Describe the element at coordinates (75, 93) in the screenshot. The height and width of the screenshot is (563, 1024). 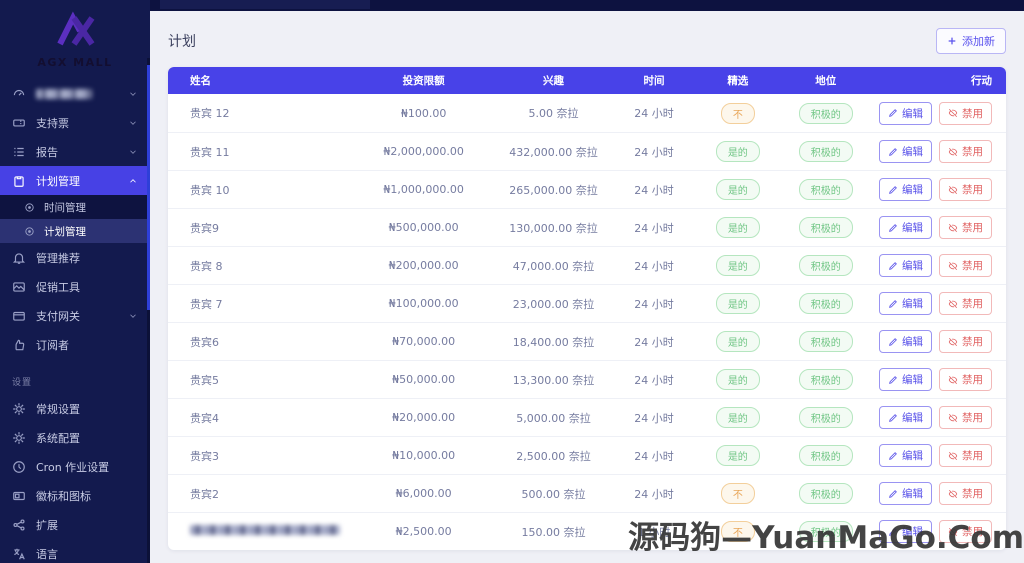
I see `sidebar-item-redacted` at that location.